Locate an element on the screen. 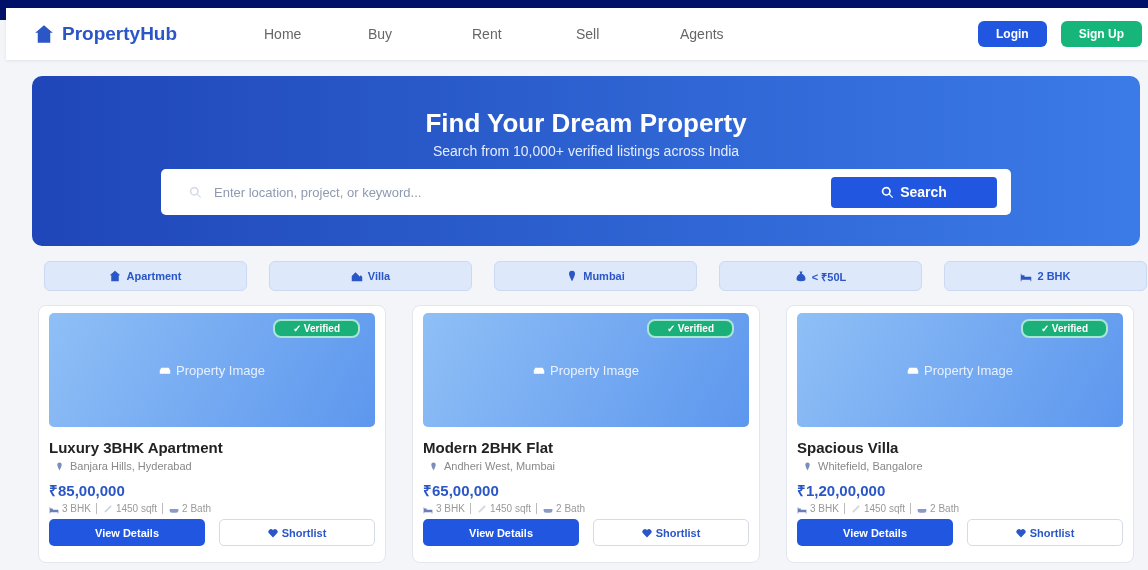 This screenshot has width=1148, height=570. filter-chip: Mumbai is located at coordinates (595, 276).